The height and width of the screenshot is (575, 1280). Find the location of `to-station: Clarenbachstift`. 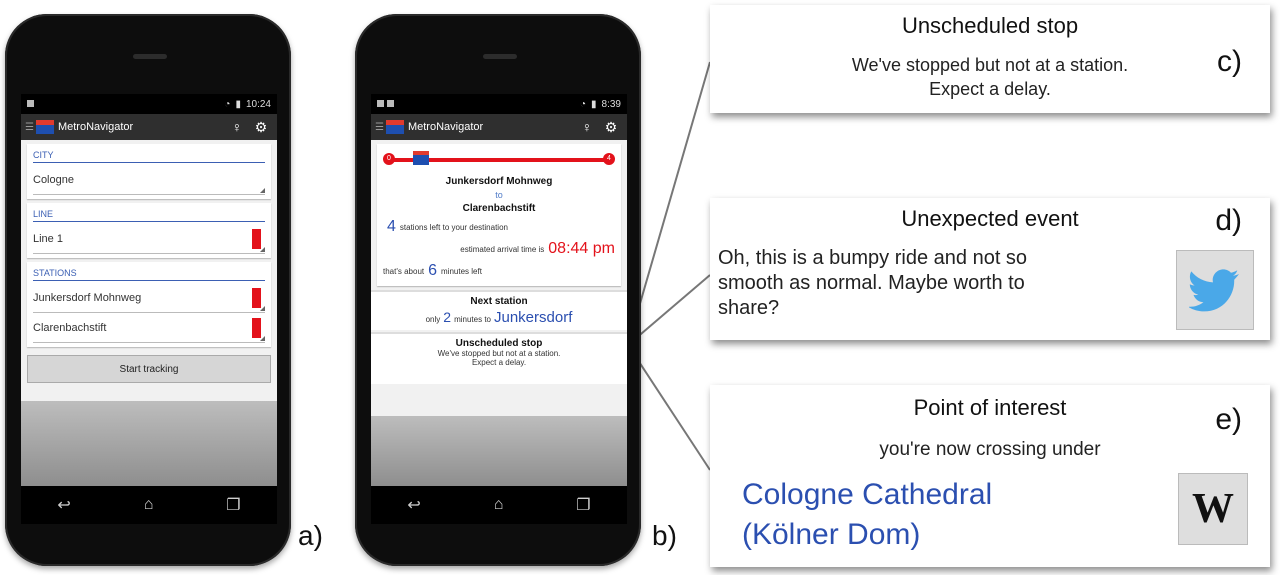

to-station: Clarenbachstift is located at coordinates (499, 208).